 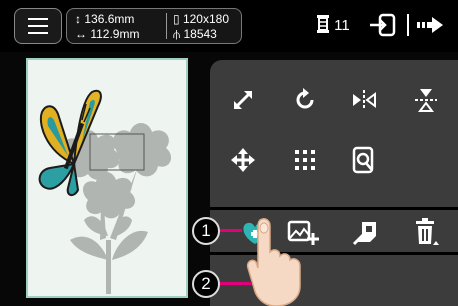 I want to click on mirror-vertical-button, so click(x=426, y=100).